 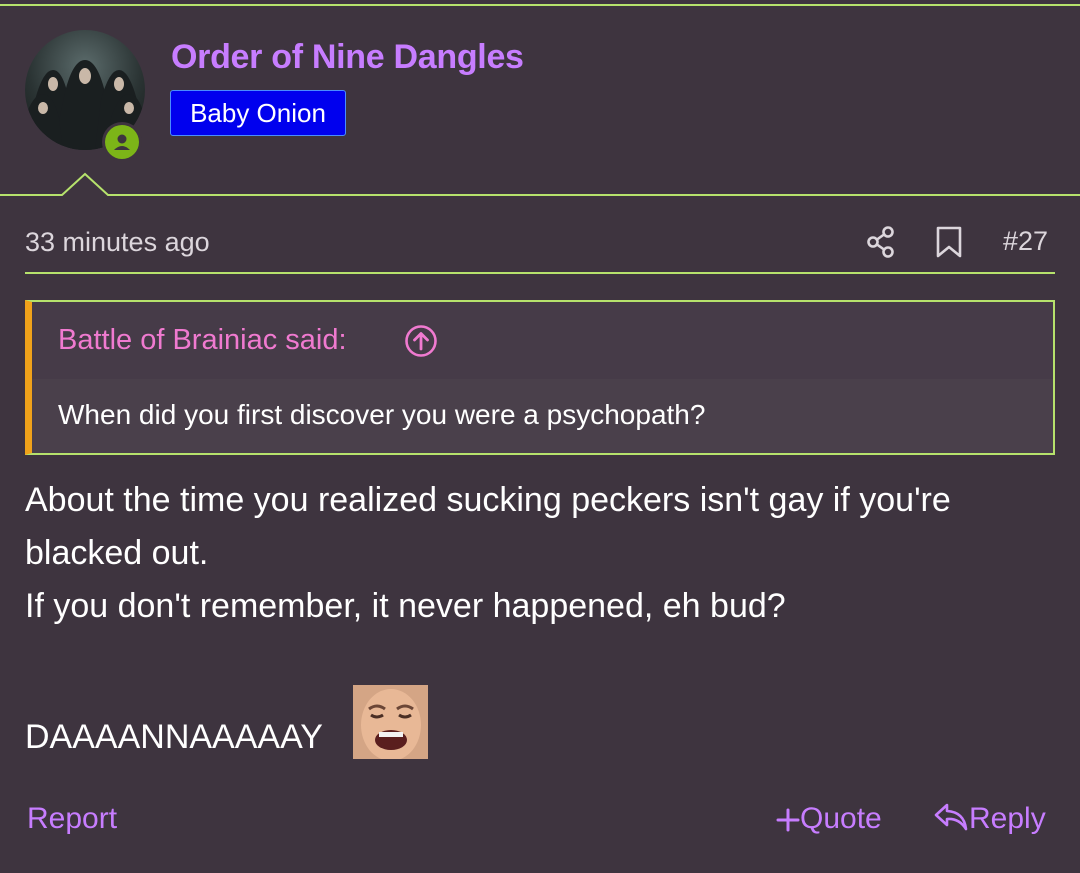 What do you see at coordinates (788, 820) in the screenshot?
I see `plus-icon` at bounding box center [788, 820].